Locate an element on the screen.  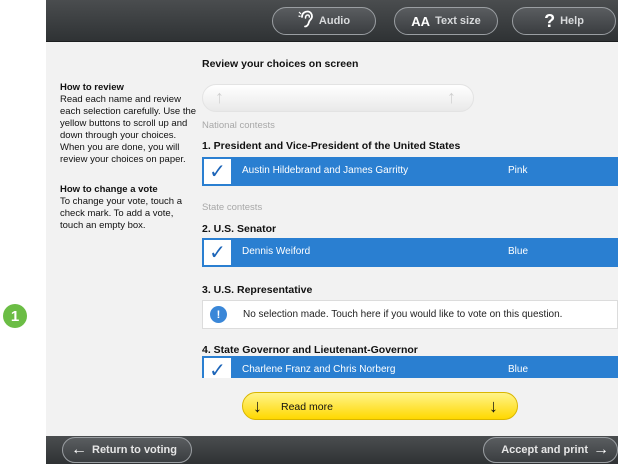
accept-label: Accept and print is located at coordinates (544, 450).